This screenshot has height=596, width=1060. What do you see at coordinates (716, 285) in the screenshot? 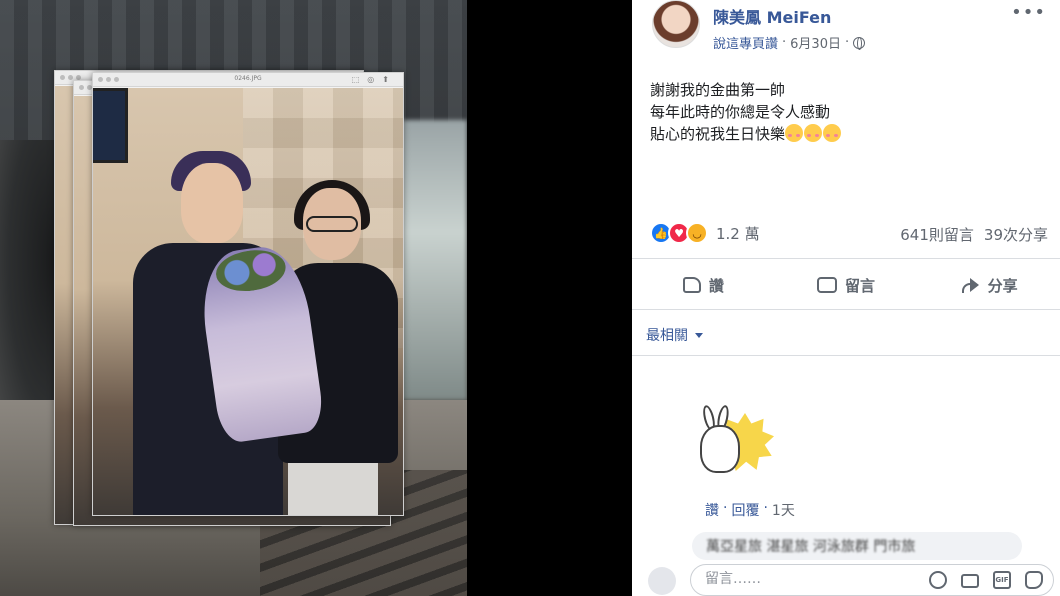
I see `like-label: 讚` at bounding box center [716, 285].